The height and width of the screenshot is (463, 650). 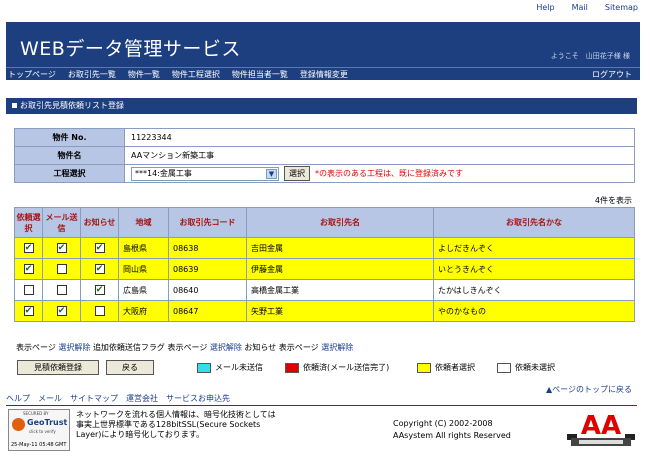 What do you see at coordinates (143, 269) in the screenshot?
I see `cell-region: 岡山県` at bounding box center [143, 269].